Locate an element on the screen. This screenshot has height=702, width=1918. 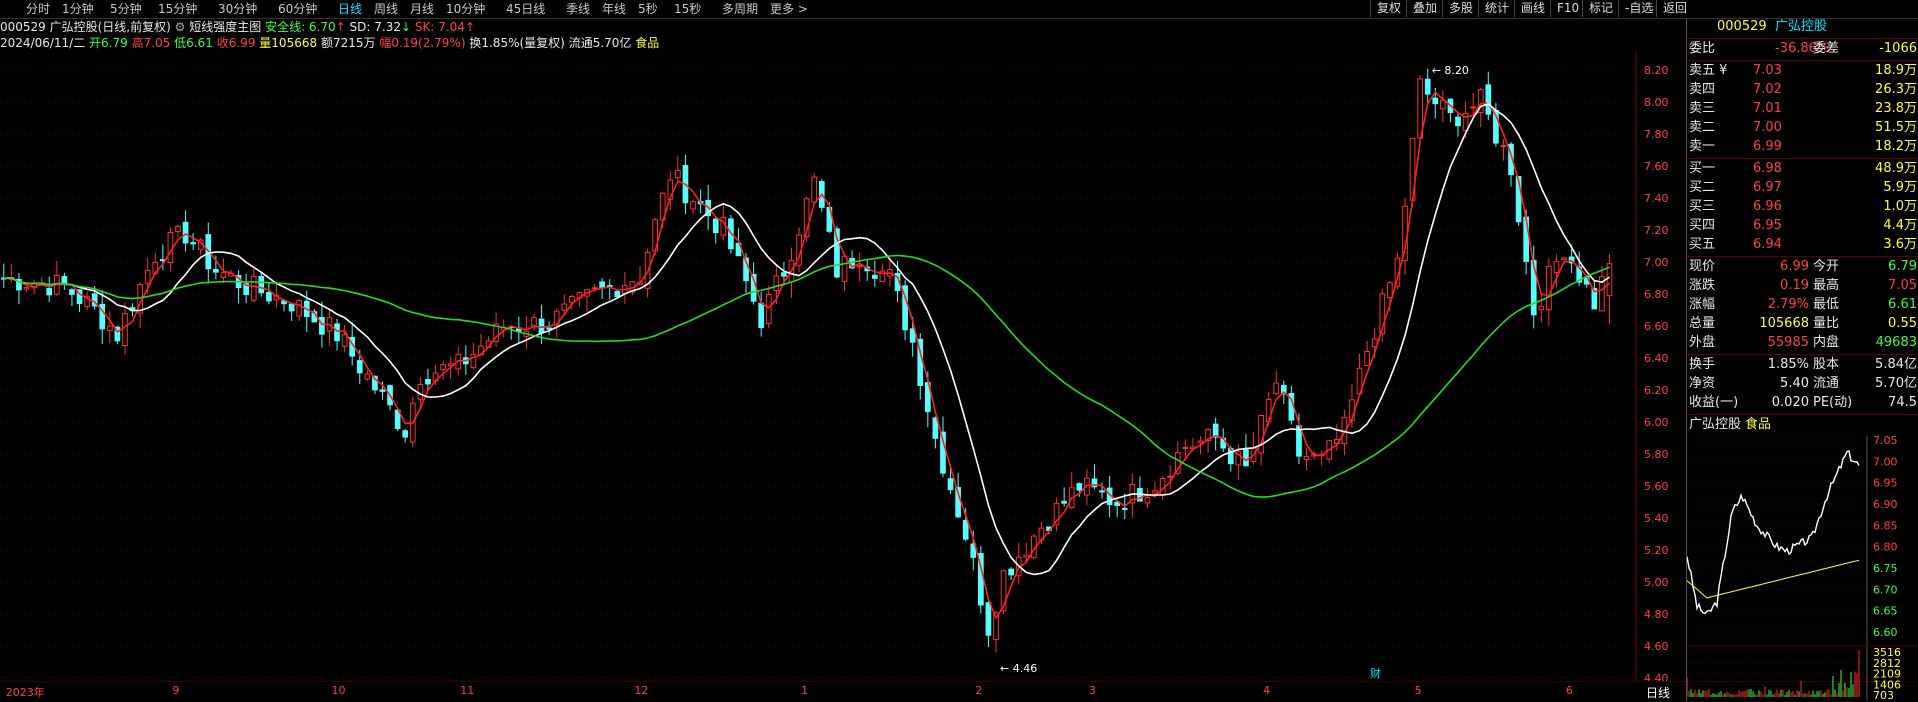
period-tab-10: 45日线 is located at coordinates (525, 9).